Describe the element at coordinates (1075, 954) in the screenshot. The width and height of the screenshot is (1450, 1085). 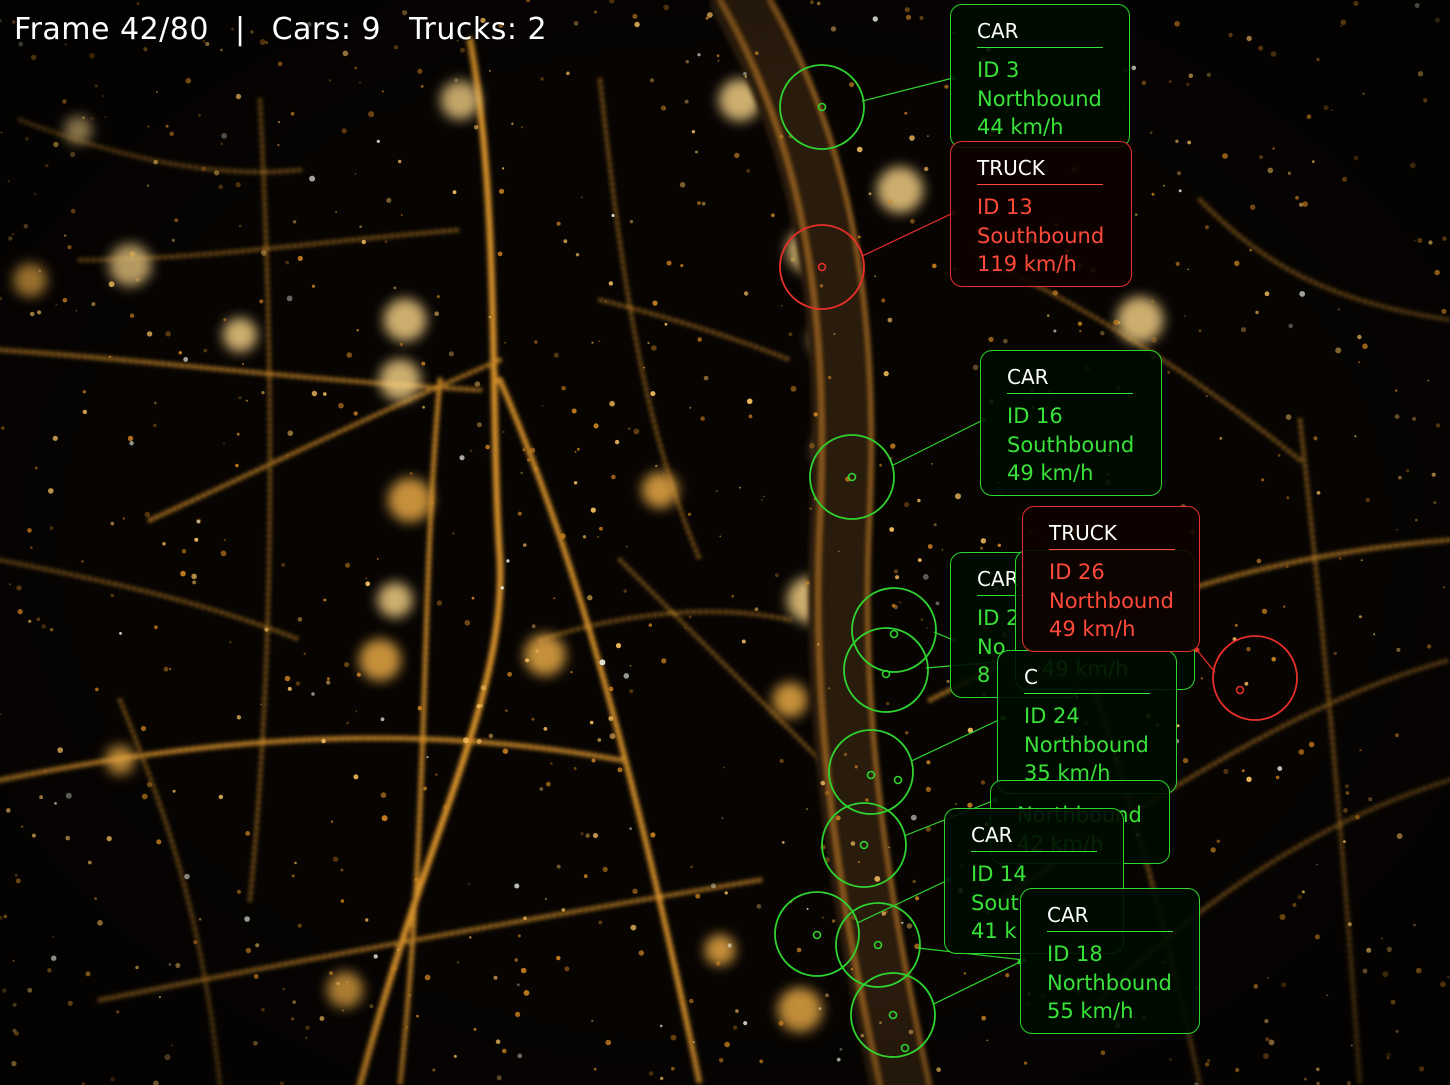
I see `track-id: ID 18` at that location.